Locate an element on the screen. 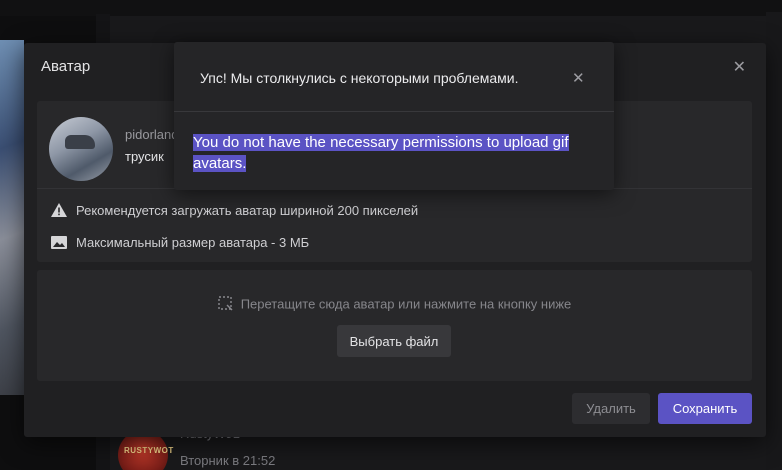 Image resolution: width=782 pixels, height=470 pixels. drop-area-icon is located at coordinates (225, 305).